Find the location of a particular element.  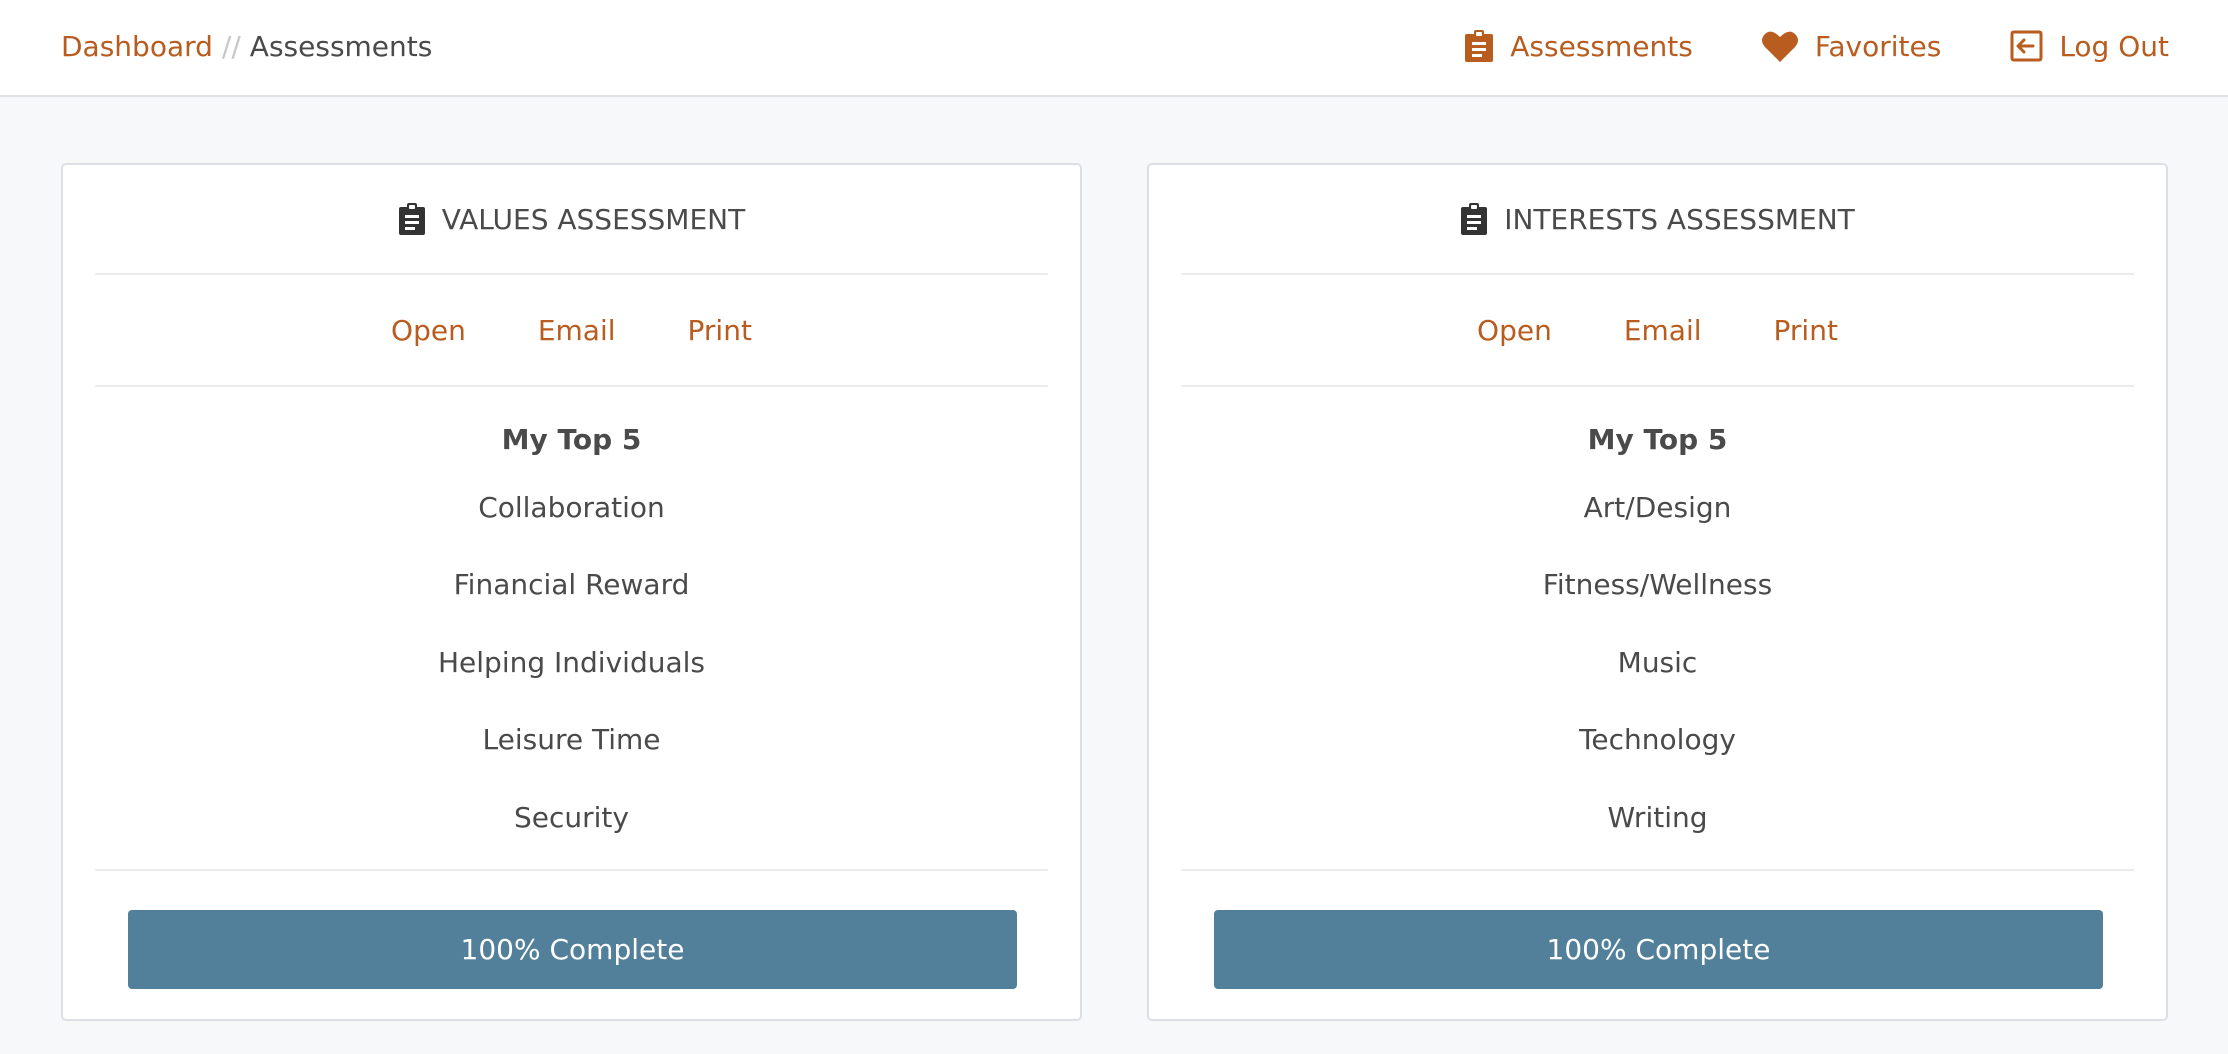

card-title: VALUES ASSESSMENT is located at coordinates (593, 219).